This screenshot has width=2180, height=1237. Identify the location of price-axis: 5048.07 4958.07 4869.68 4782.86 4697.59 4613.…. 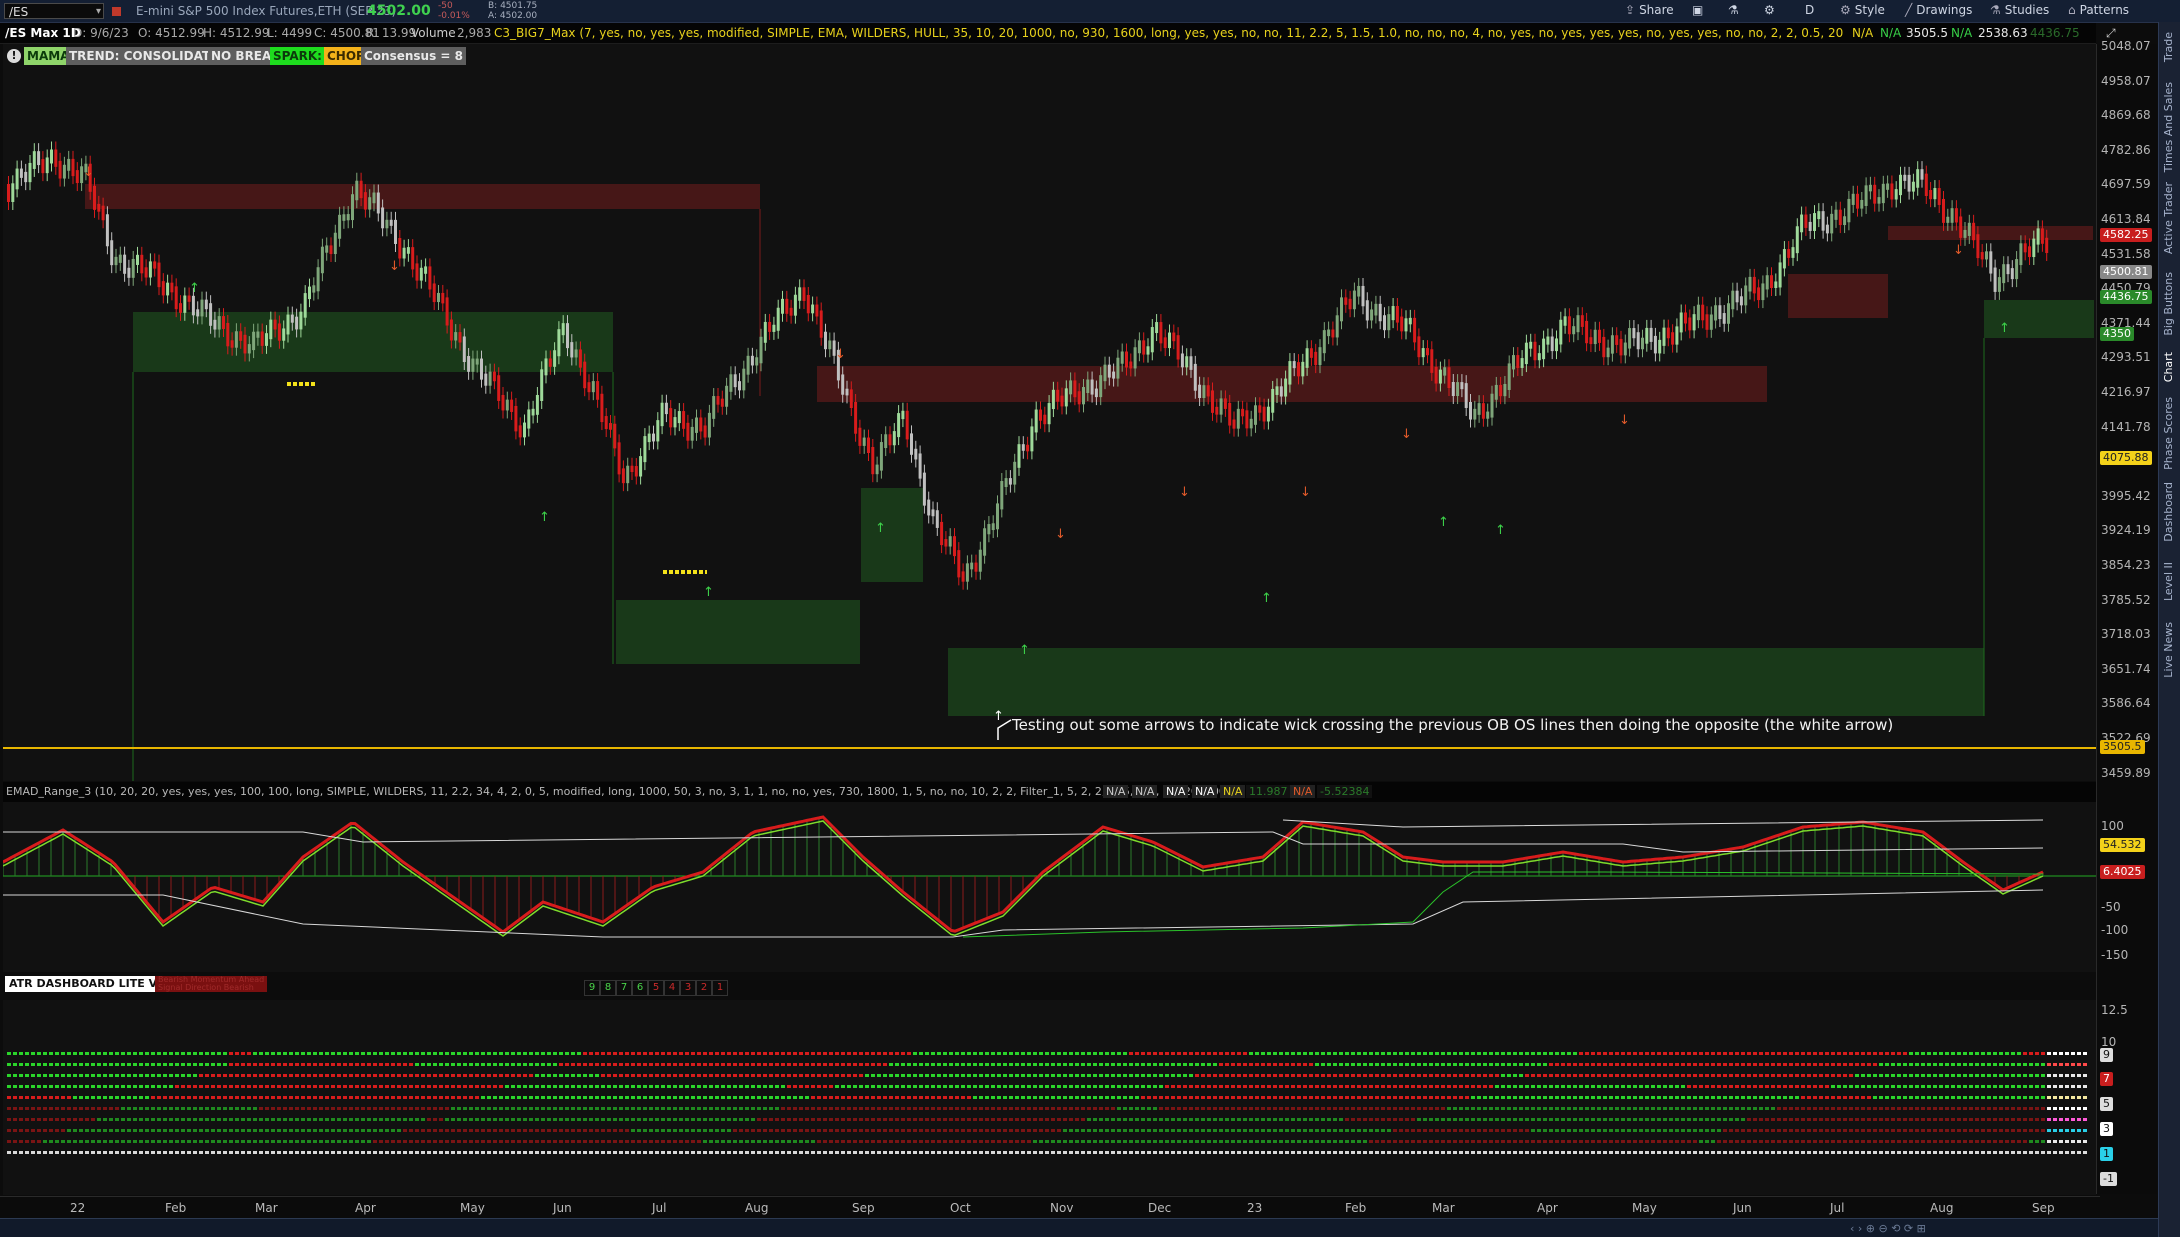
(2126, 616).